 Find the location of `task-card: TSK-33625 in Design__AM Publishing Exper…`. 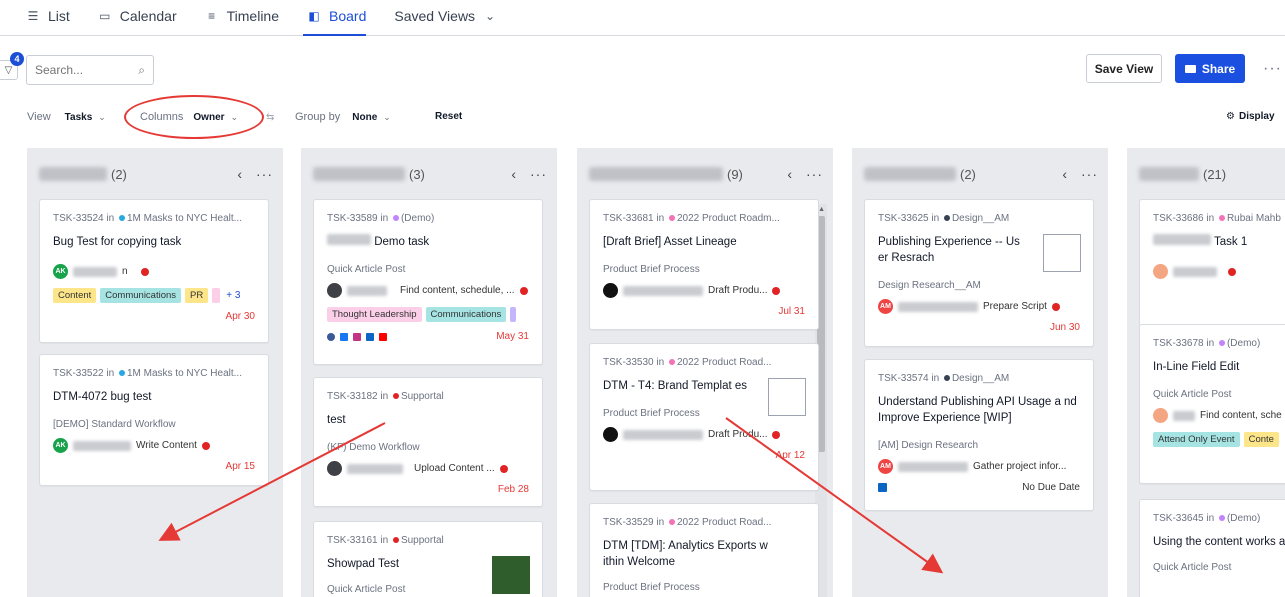

task-card: TSK-33625 in Design__AM Publishing Exper… is located at coordinates (979, 273).